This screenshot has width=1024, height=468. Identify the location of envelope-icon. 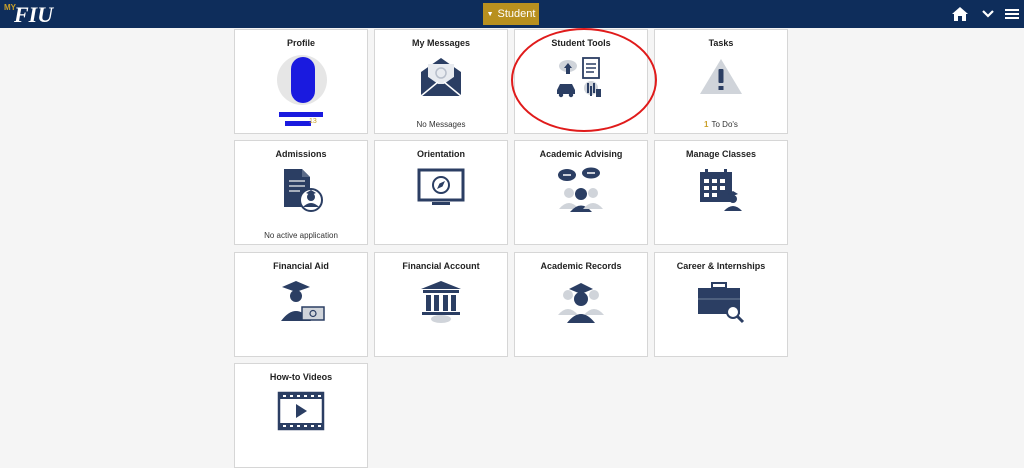
(441, 77).